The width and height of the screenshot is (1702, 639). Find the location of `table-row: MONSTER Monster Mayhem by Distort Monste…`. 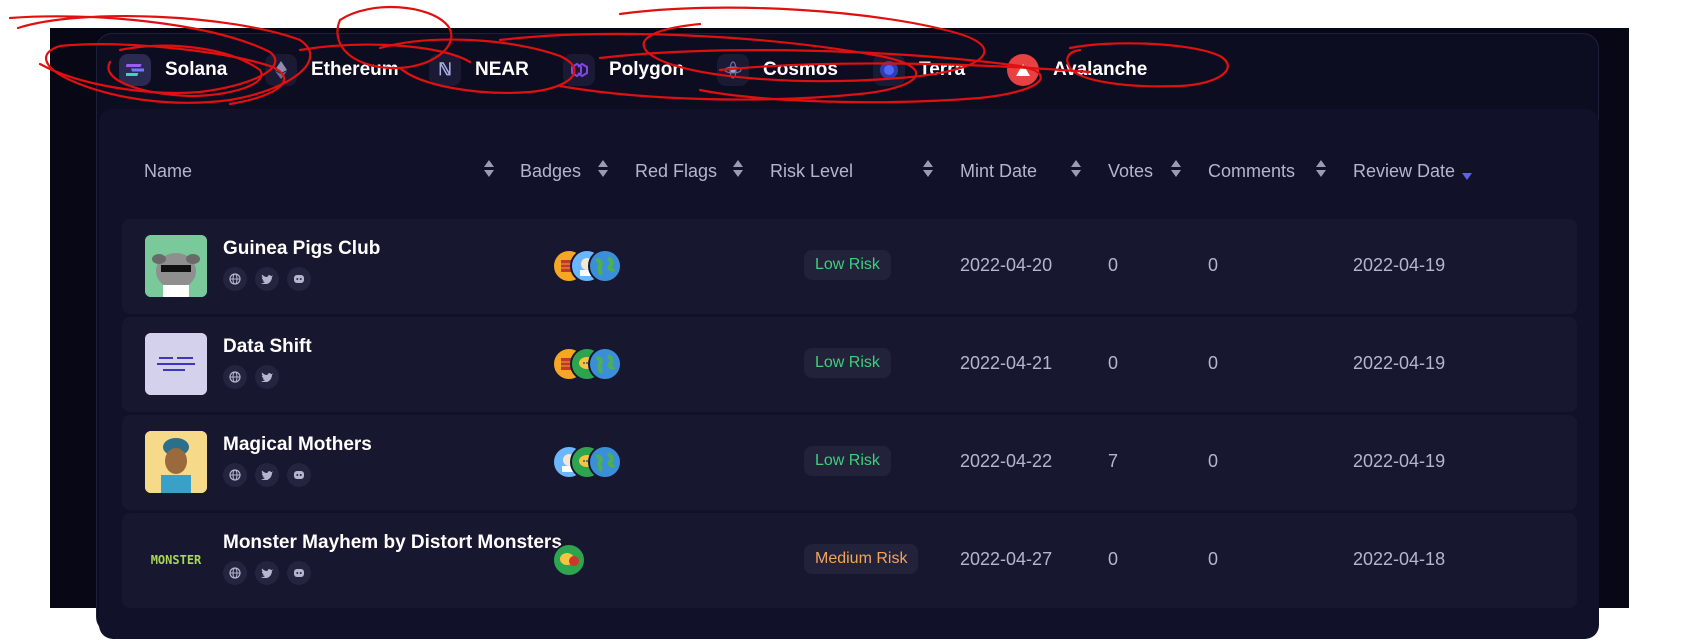

table-row: MONSTER Monster Mayhem by Distort Monste… is located at coordinates (849, 560).